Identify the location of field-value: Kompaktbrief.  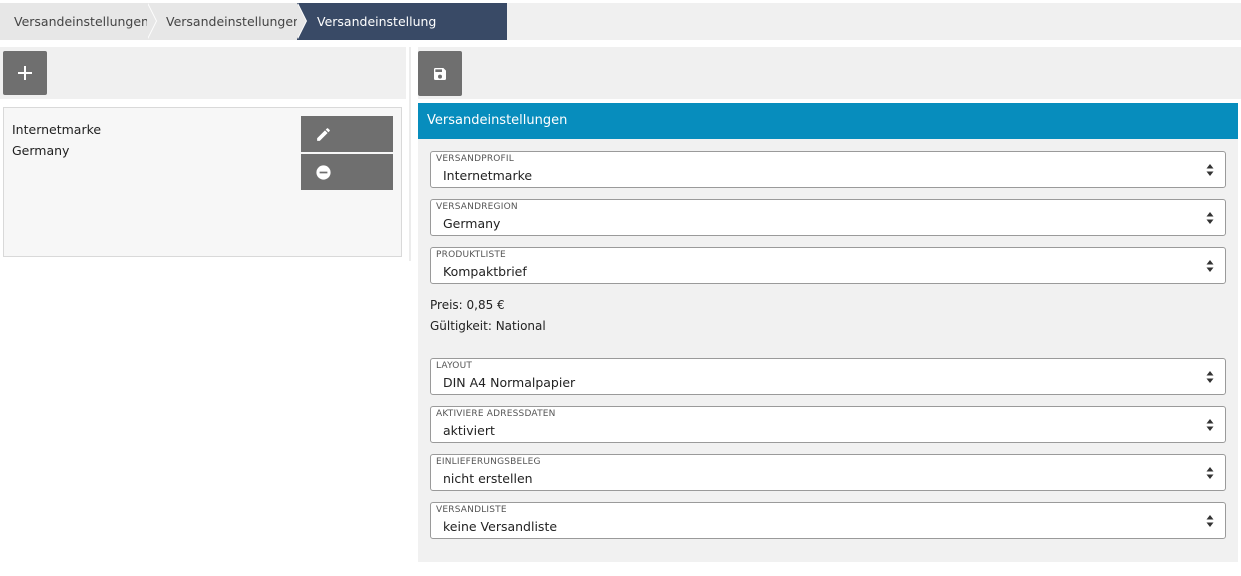
(485, 271).